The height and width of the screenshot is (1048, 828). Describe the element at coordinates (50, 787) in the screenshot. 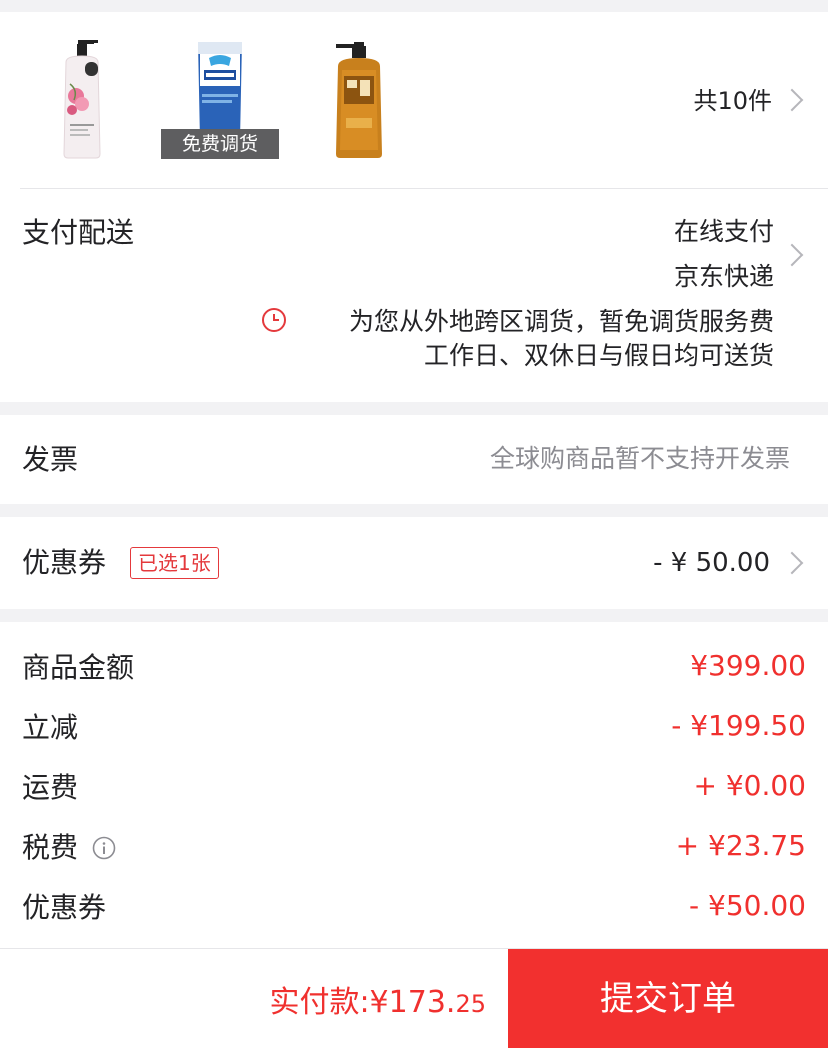

I see `shipping-label: 运费` at that location.